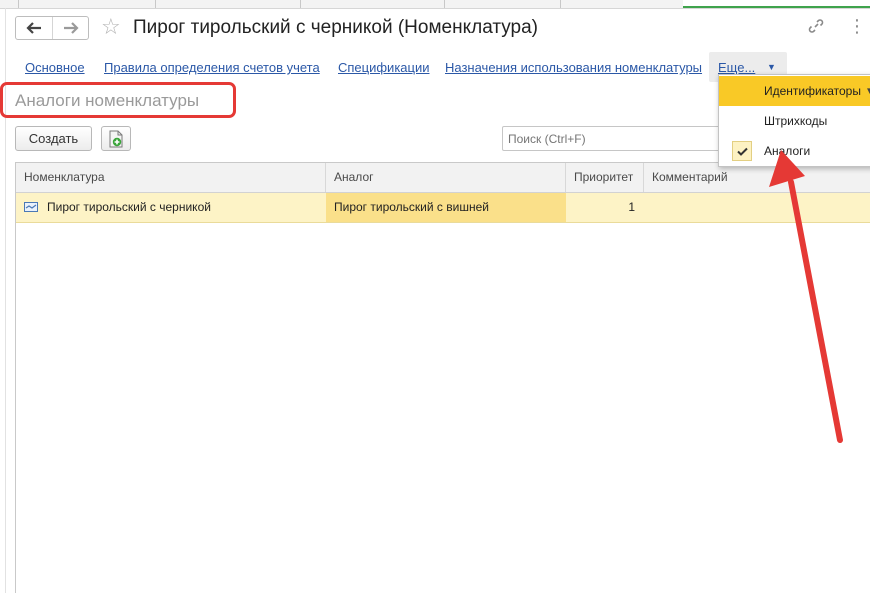 The width and height of the screenshot is (870, 593). What do you see at coordinates (212, 67) in the screenshot?
I see `nav-link-account-rules: Правила определения счетов учета` at bounding box center [212, 67].